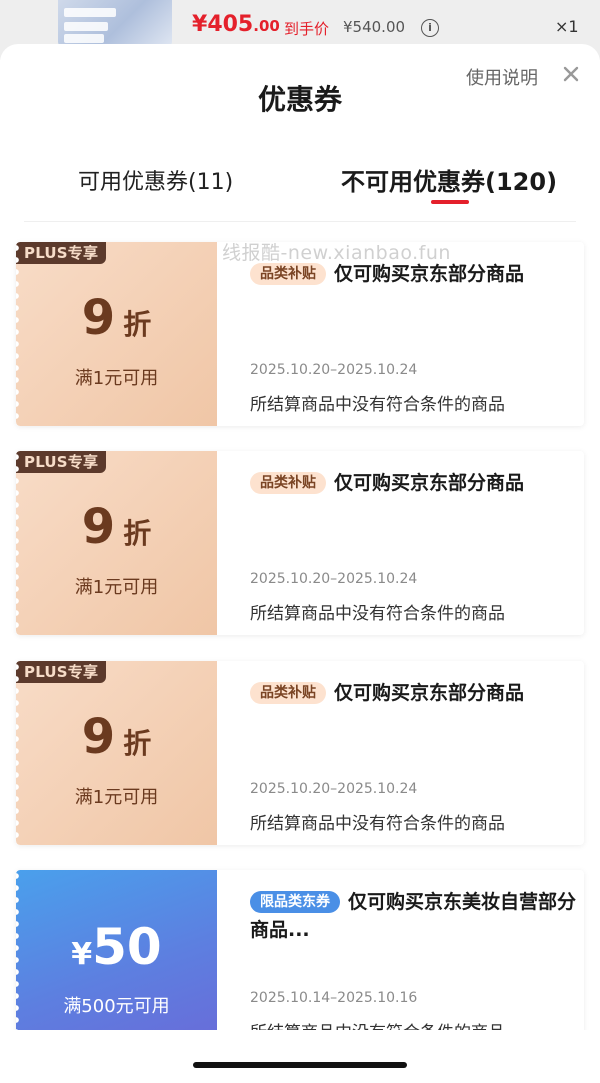  What do you see at coordinates (336, 253) in the screenshot?
I see `watermark-text: 线报酷-new.xianbao.fun` at bounding box center [336, 253].